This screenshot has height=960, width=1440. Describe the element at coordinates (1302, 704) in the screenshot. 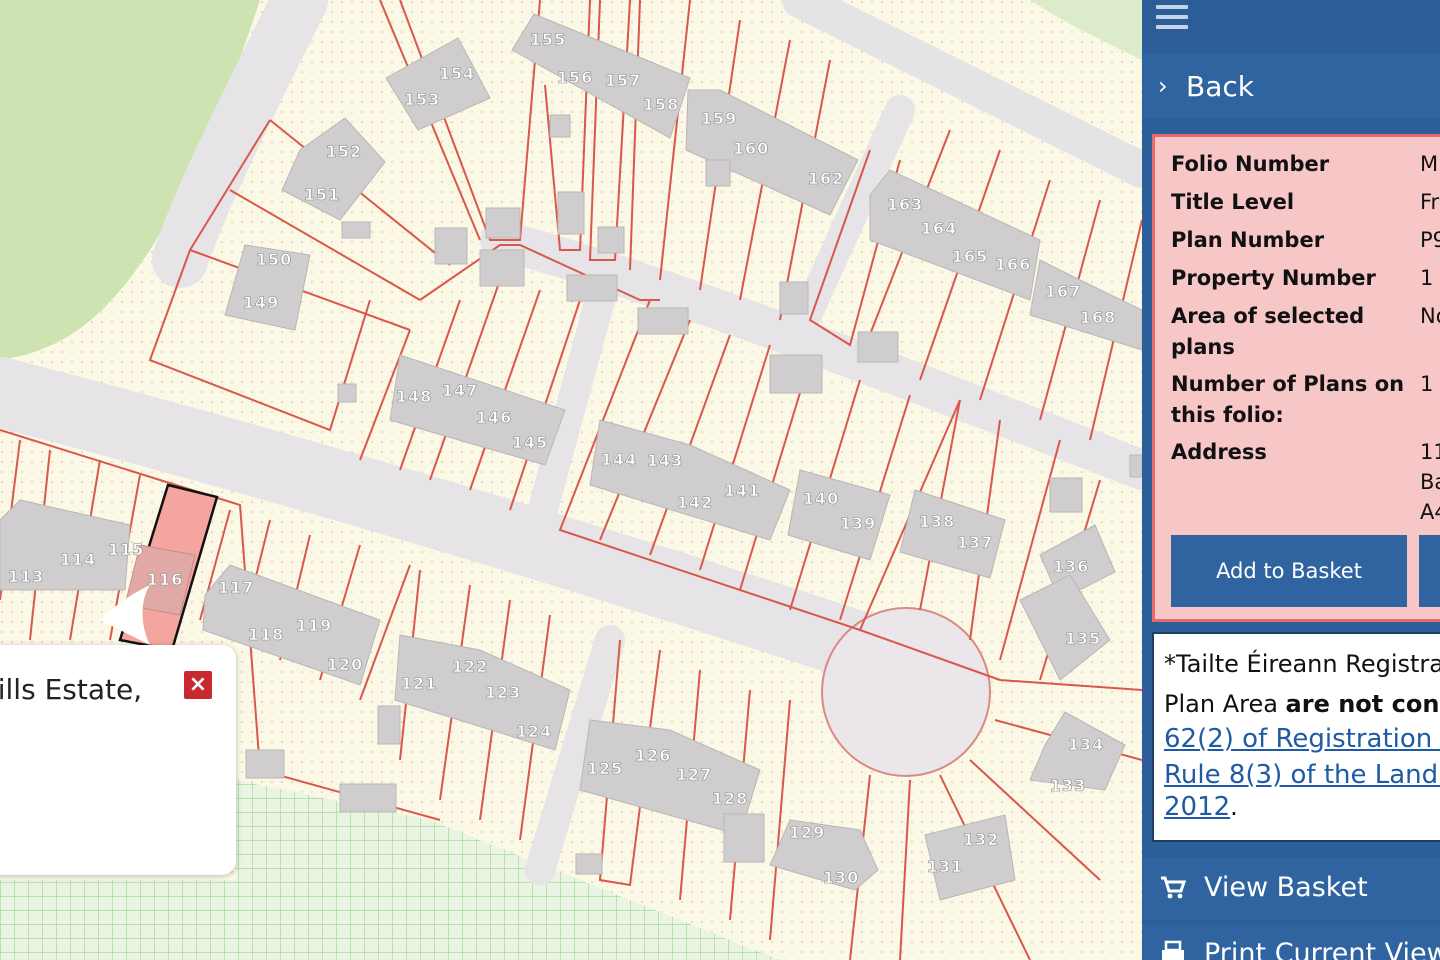

I see `notice-line-2: Plan Area are not conclu` at that location.